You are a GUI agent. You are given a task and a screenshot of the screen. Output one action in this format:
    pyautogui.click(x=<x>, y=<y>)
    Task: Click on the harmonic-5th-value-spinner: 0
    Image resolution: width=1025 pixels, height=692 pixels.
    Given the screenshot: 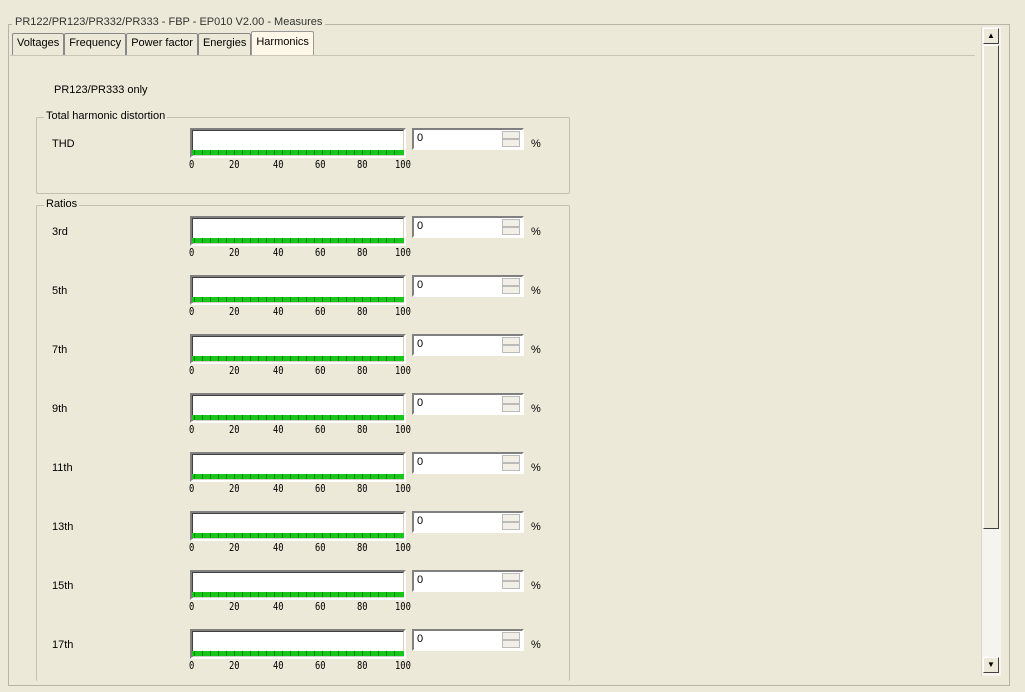 What is the action you would take?
    pyautogui.click(x=468, y=286)
    